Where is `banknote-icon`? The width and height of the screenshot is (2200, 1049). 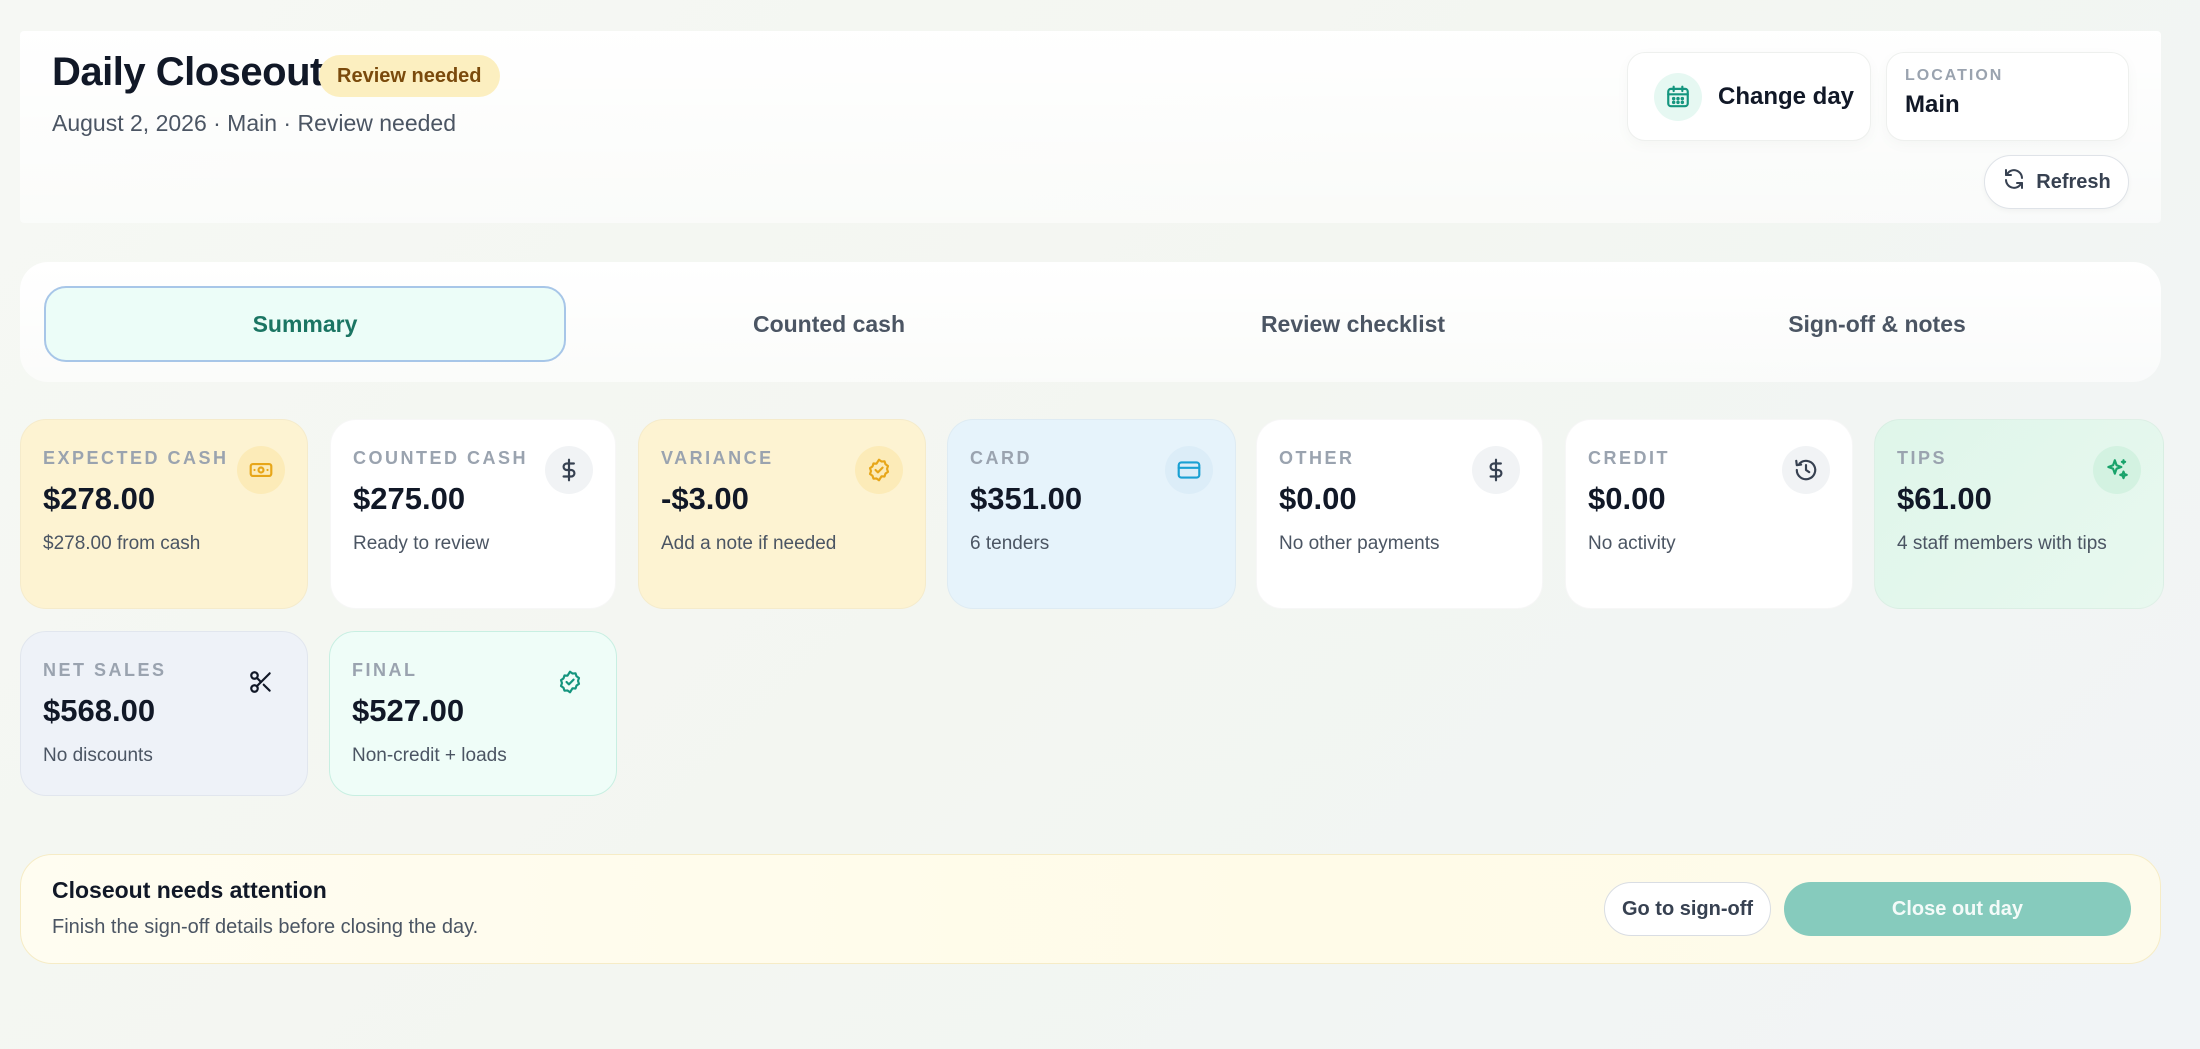 banknote-icon is located at coordinates (261, 470).